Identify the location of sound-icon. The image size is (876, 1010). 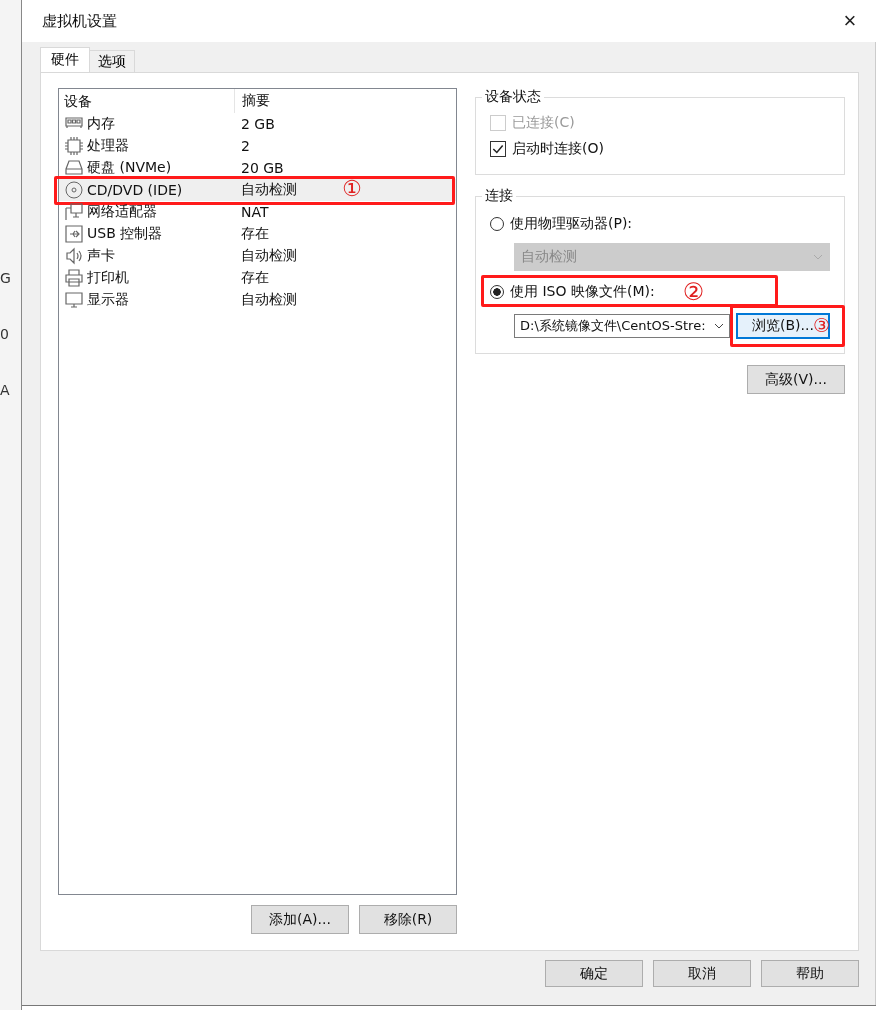
(74, 256).